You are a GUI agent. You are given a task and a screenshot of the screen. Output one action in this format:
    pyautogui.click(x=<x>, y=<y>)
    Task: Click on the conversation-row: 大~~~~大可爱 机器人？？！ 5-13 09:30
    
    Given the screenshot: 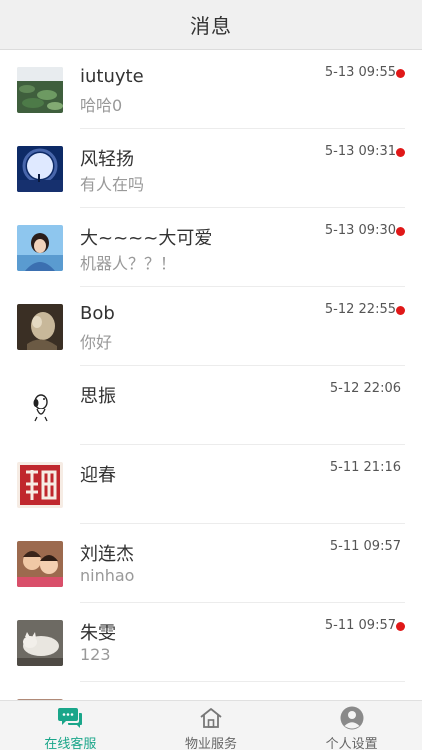 What is the action you would take?
    pyautogui.click(x=211, y=247)
    